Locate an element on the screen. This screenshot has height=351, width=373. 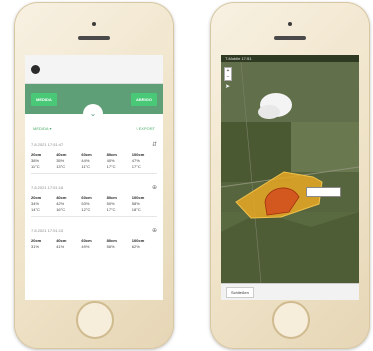
moisture-value: 58% is located at coordinates (135, 203).